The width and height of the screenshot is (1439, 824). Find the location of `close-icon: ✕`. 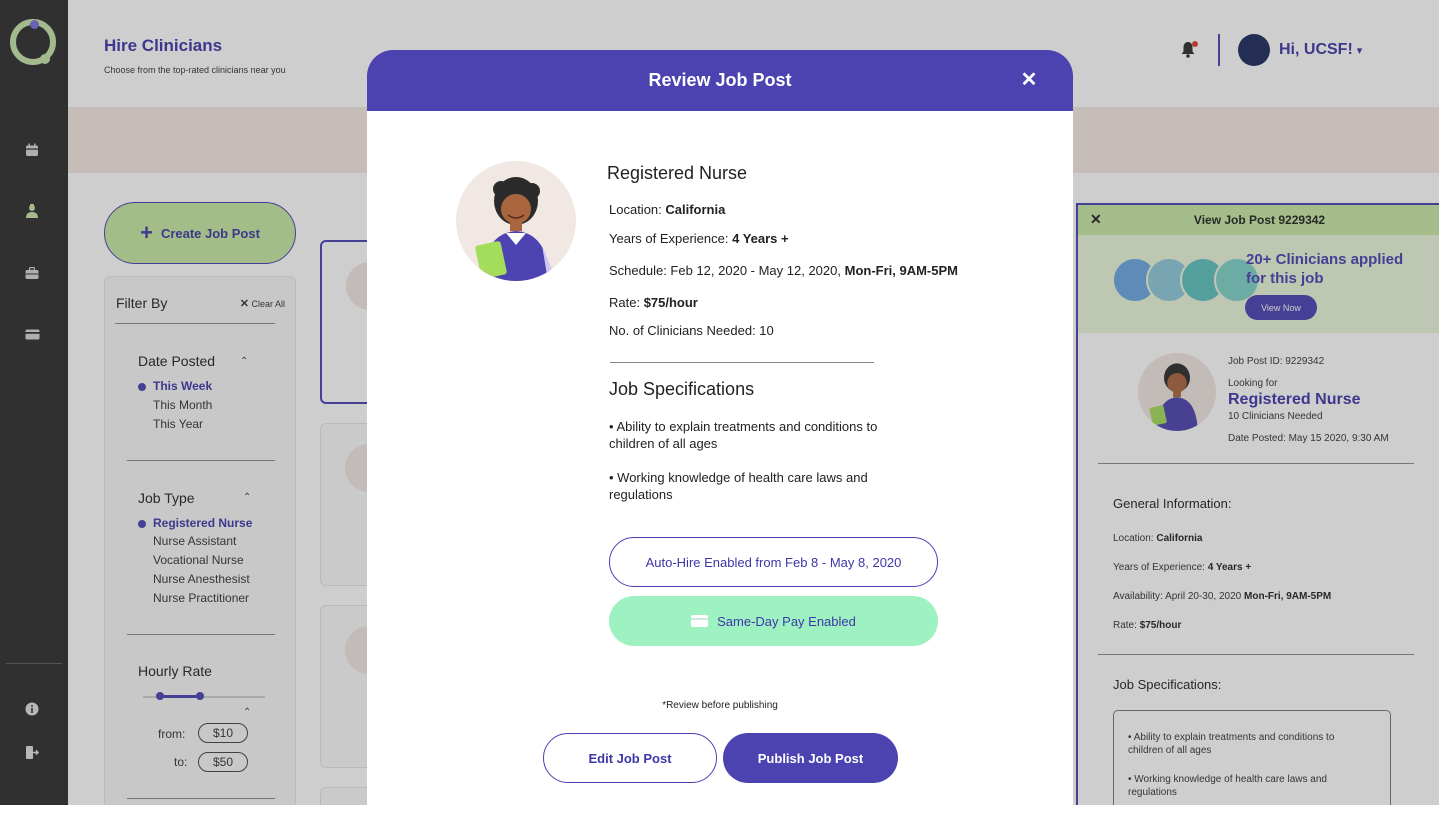

close-icon: ✕ is located at coordinates (1029, 80).